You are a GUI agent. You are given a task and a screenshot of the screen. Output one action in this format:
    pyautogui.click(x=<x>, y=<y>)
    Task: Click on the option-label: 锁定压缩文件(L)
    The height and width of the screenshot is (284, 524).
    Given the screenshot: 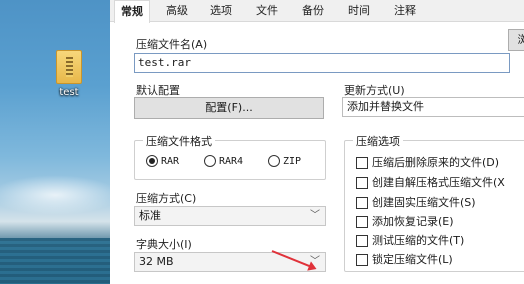 What is the action you would take?
    pyautogui.click(x=412, y=259)
    